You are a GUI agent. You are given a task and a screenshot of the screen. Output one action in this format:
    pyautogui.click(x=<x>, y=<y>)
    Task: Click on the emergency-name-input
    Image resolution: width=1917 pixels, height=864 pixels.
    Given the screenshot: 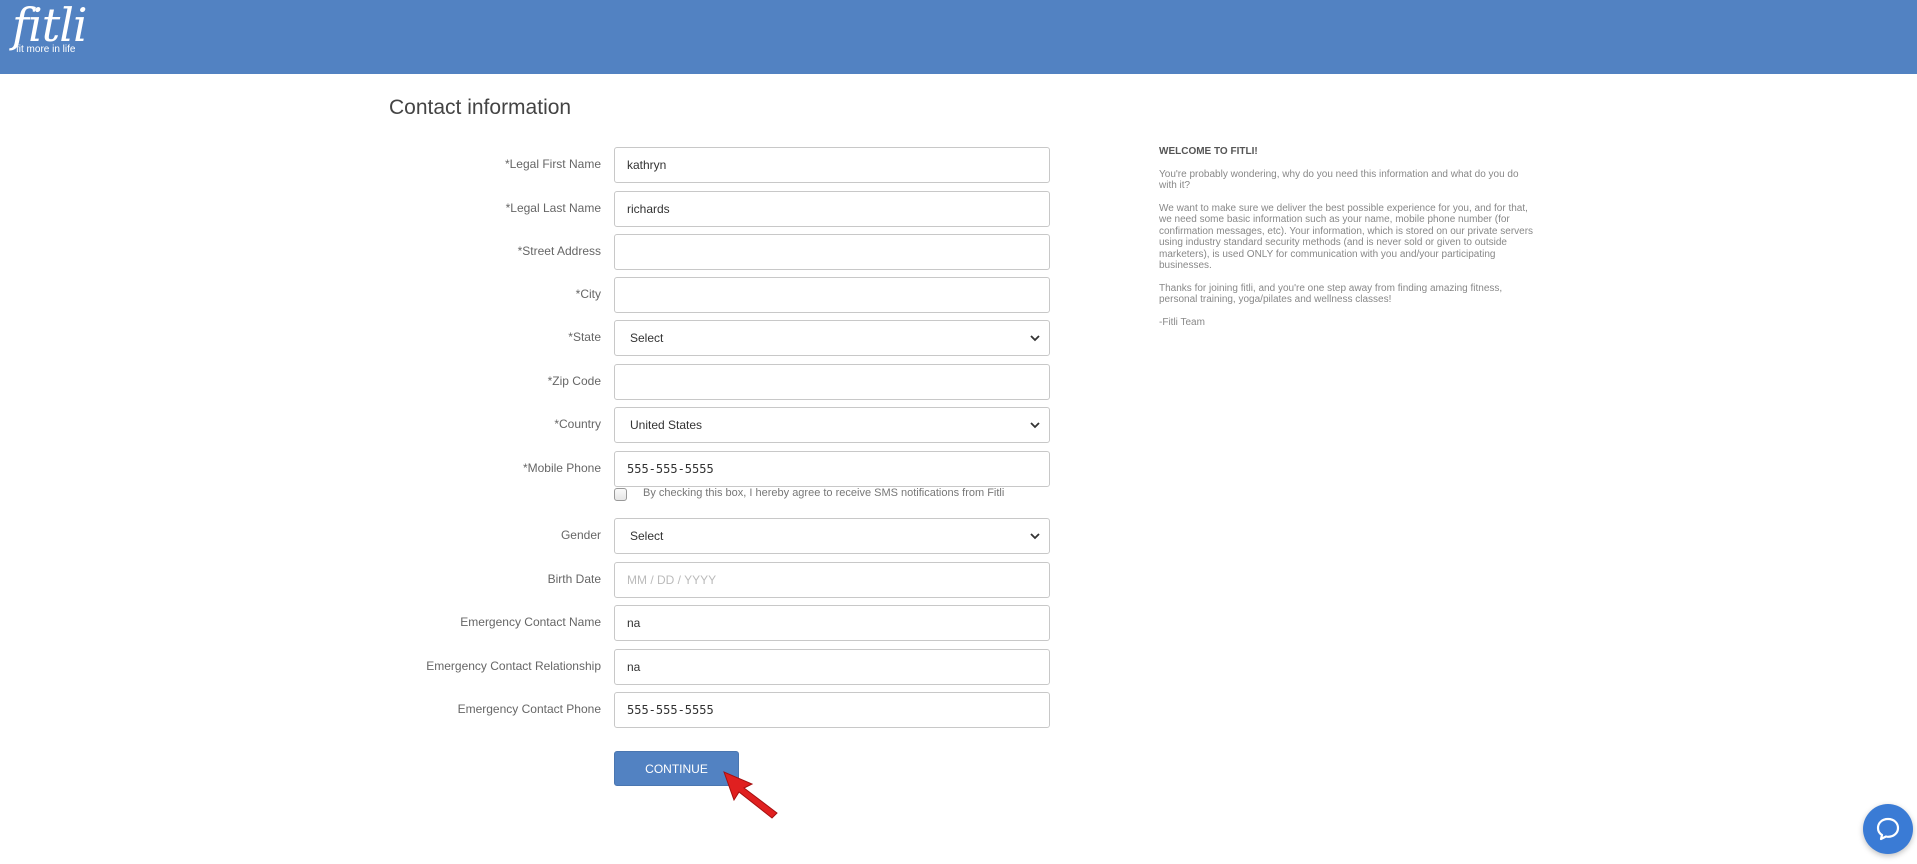 What is the action you would take?
    pyautogui.click(x=832, y=623)
    